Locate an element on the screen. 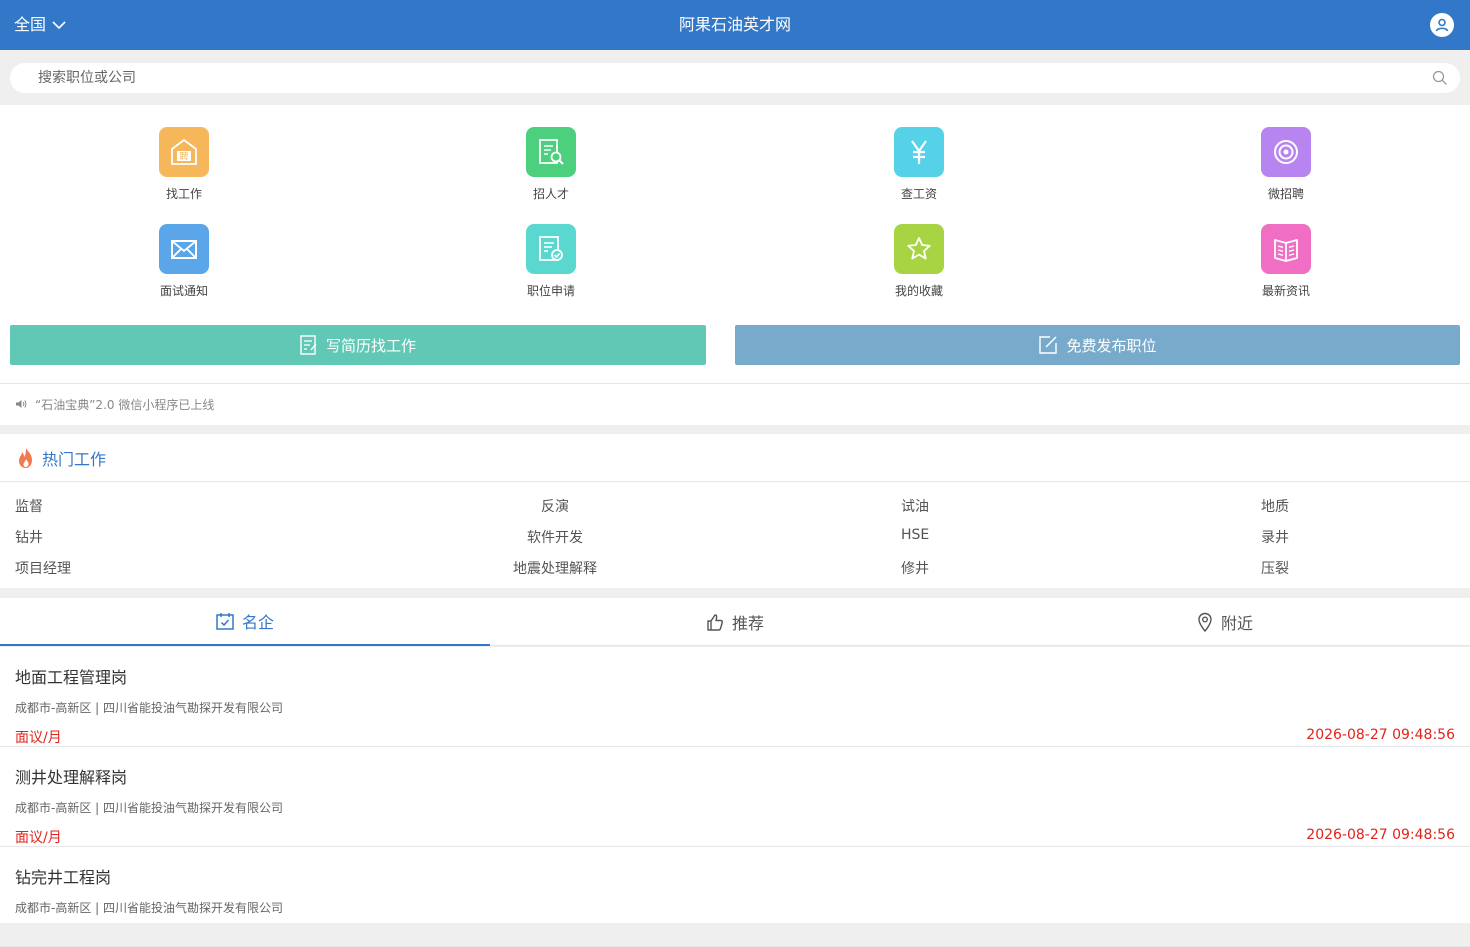 Image resolution: width=1470 pixels, height=947 pixels. tab-label: 附近 is located at coordinates (1236, 623).